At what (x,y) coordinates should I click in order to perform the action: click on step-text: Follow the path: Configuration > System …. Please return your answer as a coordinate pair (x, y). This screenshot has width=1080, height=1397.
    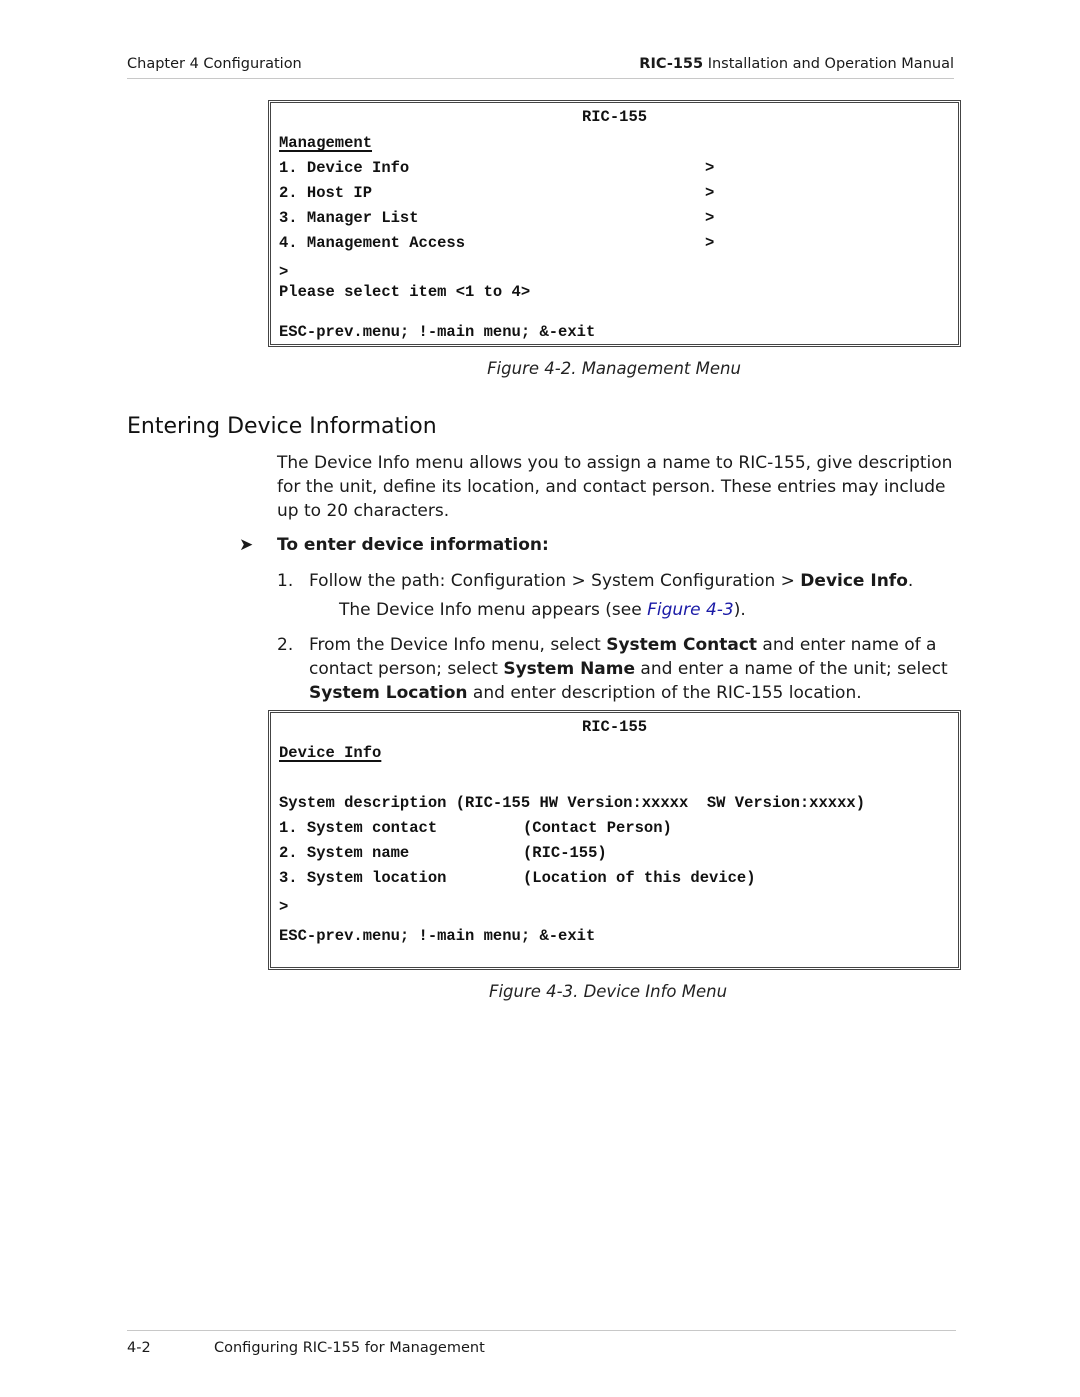
    Looking at the image, I should click on (633, 581).